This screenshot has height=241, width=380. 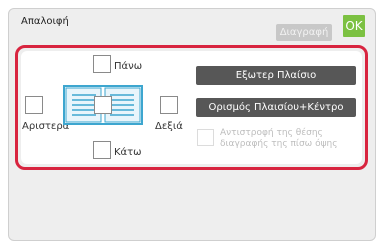 What do you see at coordinates (354, 26) in the screenshot?
I see `ok-button: OK` at bounding box center [354, 26].